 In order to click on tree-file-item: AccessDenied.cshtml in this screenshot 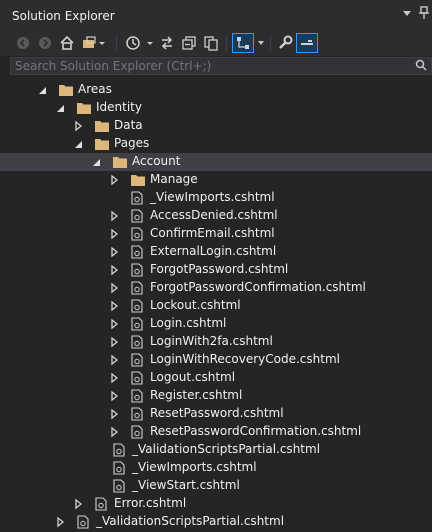, I will do `click(216, 216)`.